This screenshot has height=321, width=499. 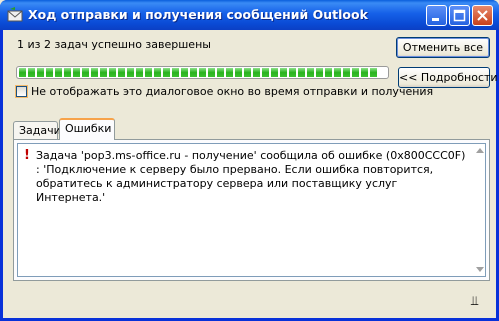 What do you see at coordinates (480, 269) in the screenshot?
I see `scroll-down-icon` at bounding box center [480, 269].